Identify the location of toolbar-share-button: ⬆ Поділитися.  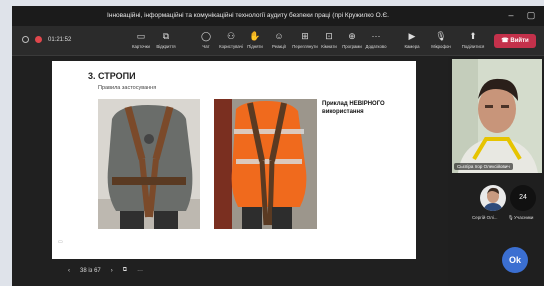
(473, 39).